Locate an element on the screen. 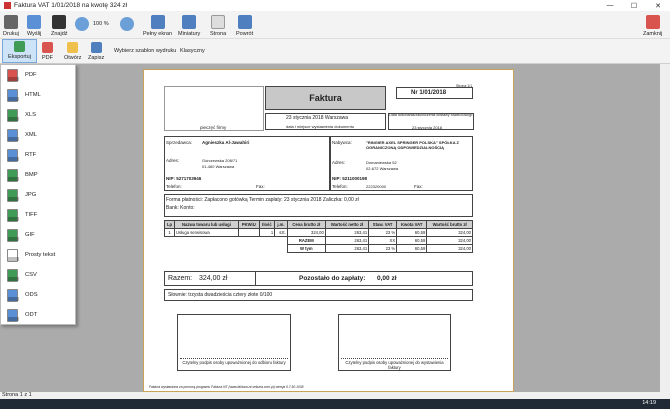 This screenshot has height=409, width=670. file-rtf-icon is located at coordinates (13, 155).